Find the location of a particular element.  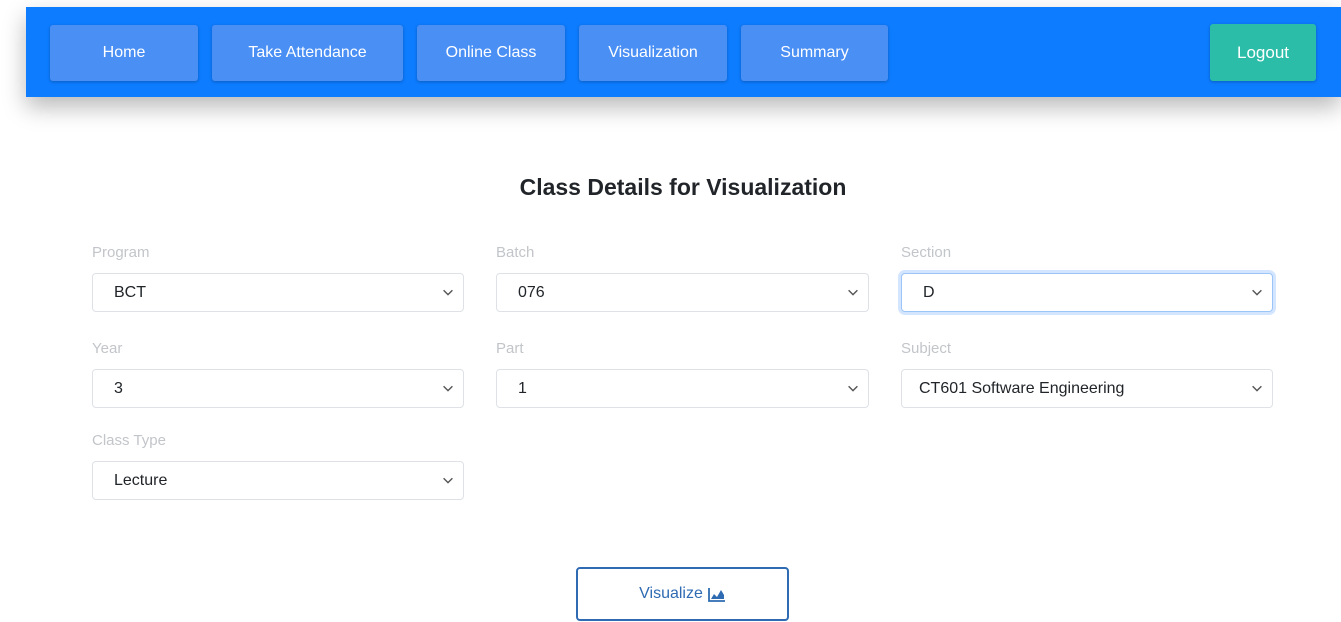

nav-online-class-button: Online Class is located at coordinates (491, 53).